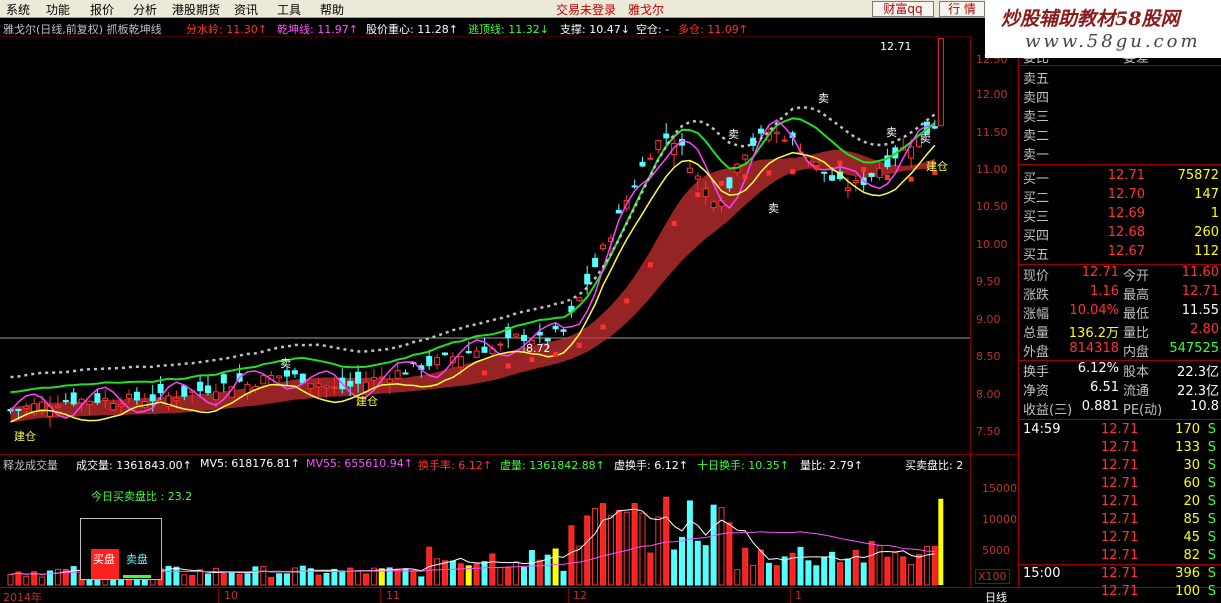  What do you see at coordinates (1120, 153) in the screenshot?
I see `ask-row-1: 卖一` at bounding box center [1120, 153].